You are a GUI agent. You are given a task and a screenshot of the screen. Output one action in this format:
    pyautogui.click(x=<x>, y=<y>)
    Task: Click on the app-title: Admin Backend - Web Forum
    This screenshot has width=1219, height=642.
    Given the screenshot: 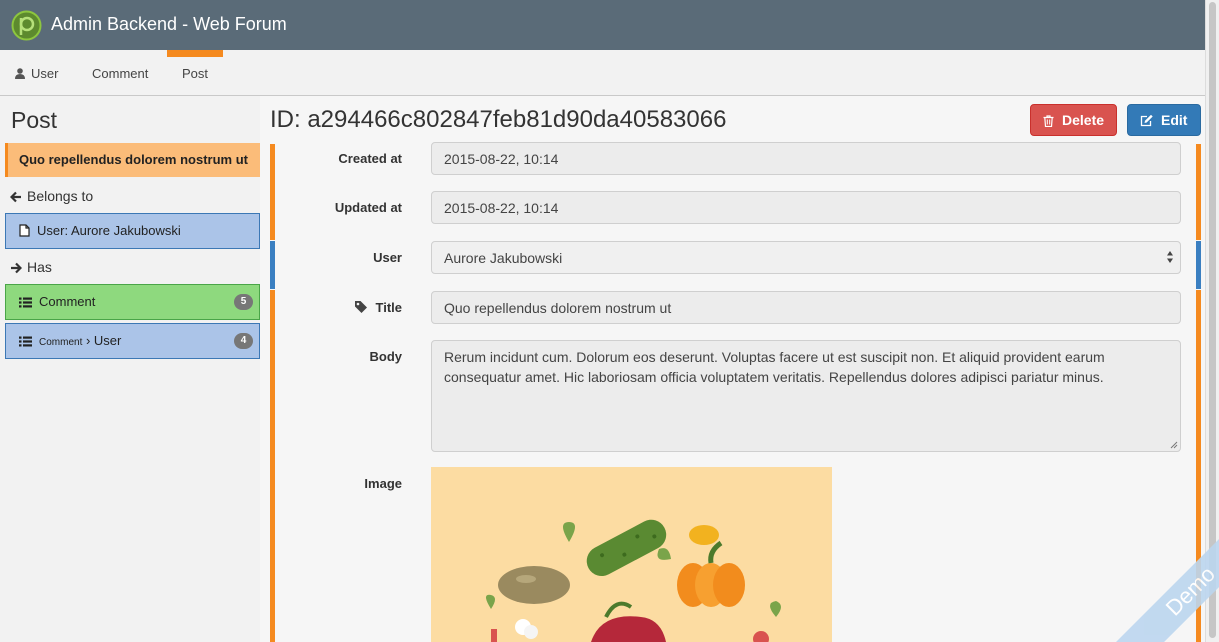 What is the action you would take?
    pyautogui.click(x=169, y=24)
    